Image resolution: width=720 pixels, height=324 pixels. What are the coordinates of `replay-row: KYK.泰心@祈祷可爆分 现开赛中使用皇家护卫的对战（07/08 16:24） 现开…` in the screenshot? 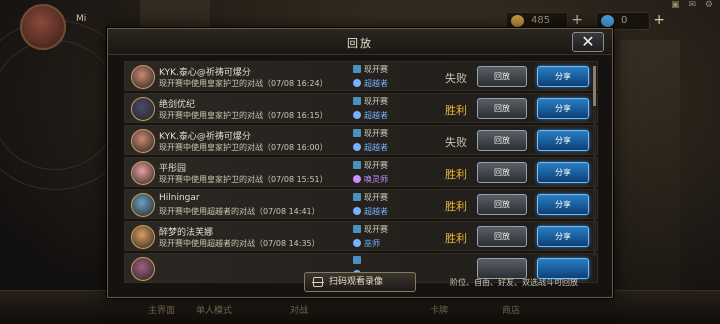 It's located at (361, 76).